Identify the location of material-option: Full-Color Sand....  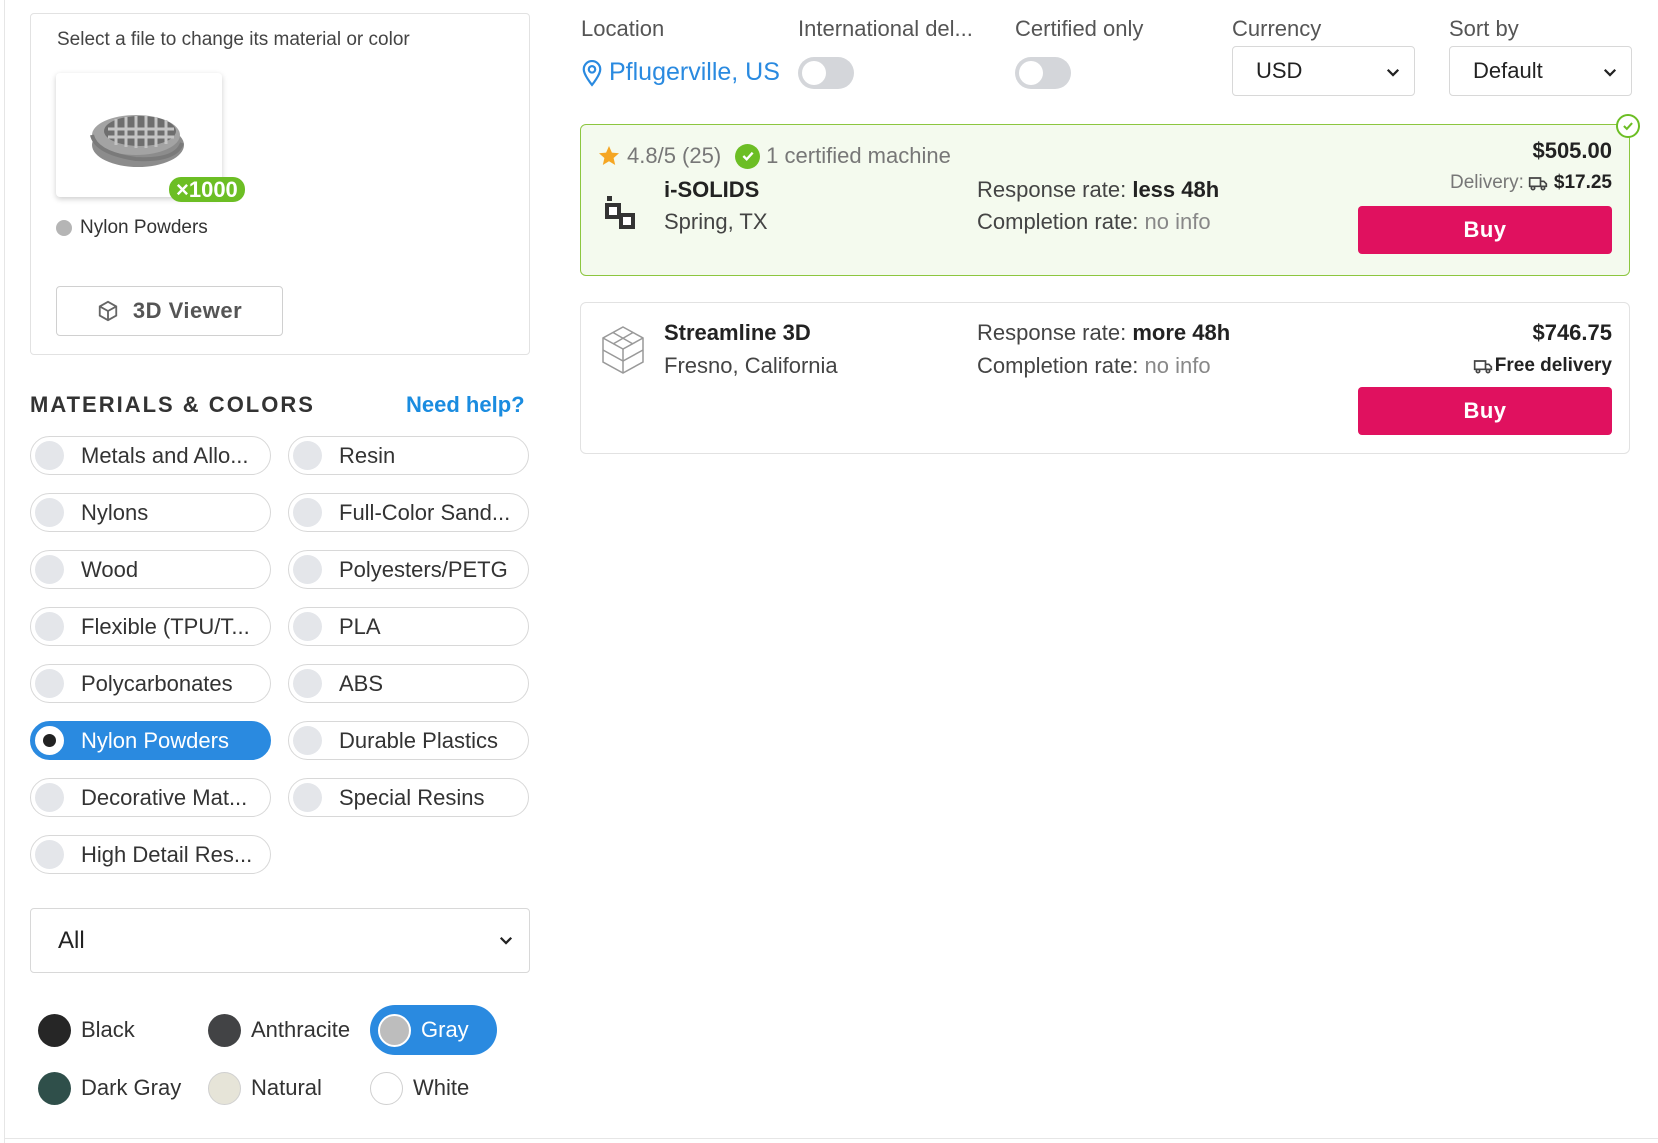
(408, 512).